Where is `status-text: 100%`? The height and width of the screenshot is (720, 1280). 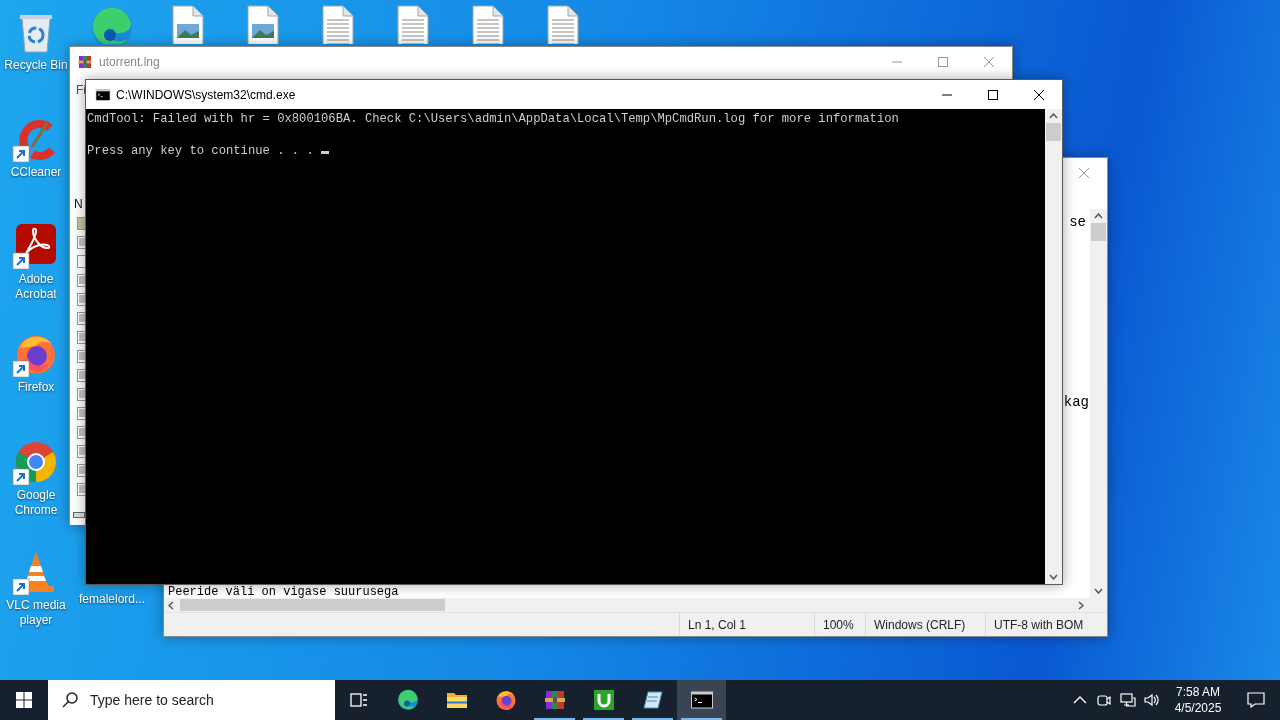
status-text: 100% is located at coordinates (839, 624).